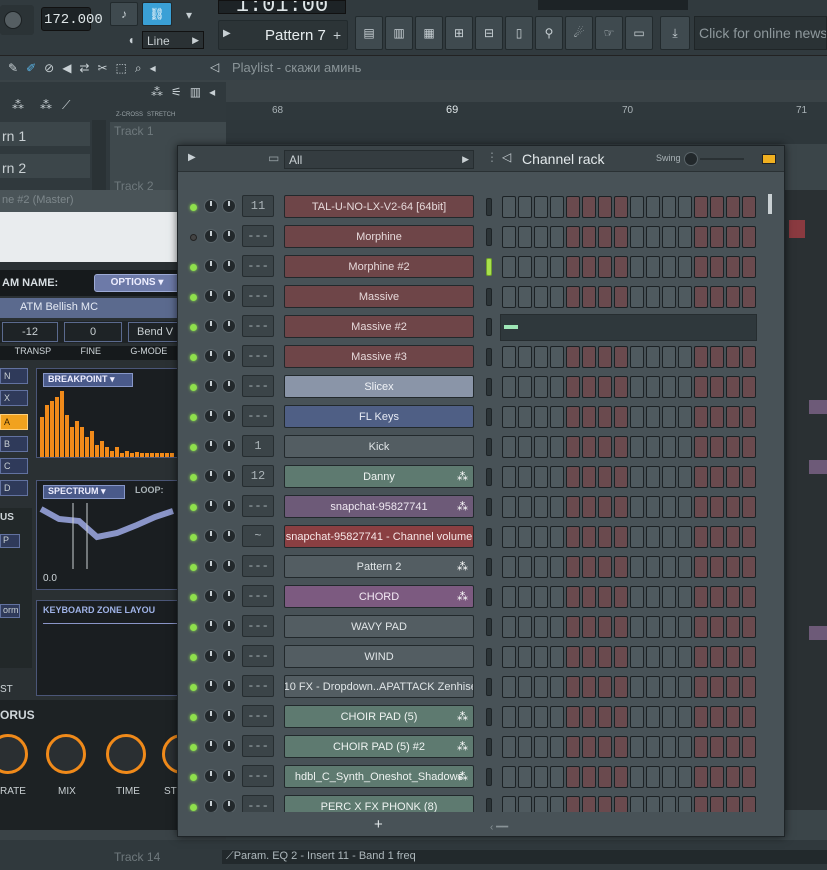  What do you see at coordinates (45, 134) in the screenshot?
I see `pattern-item: rn 1` at bounding box center [45, 134].